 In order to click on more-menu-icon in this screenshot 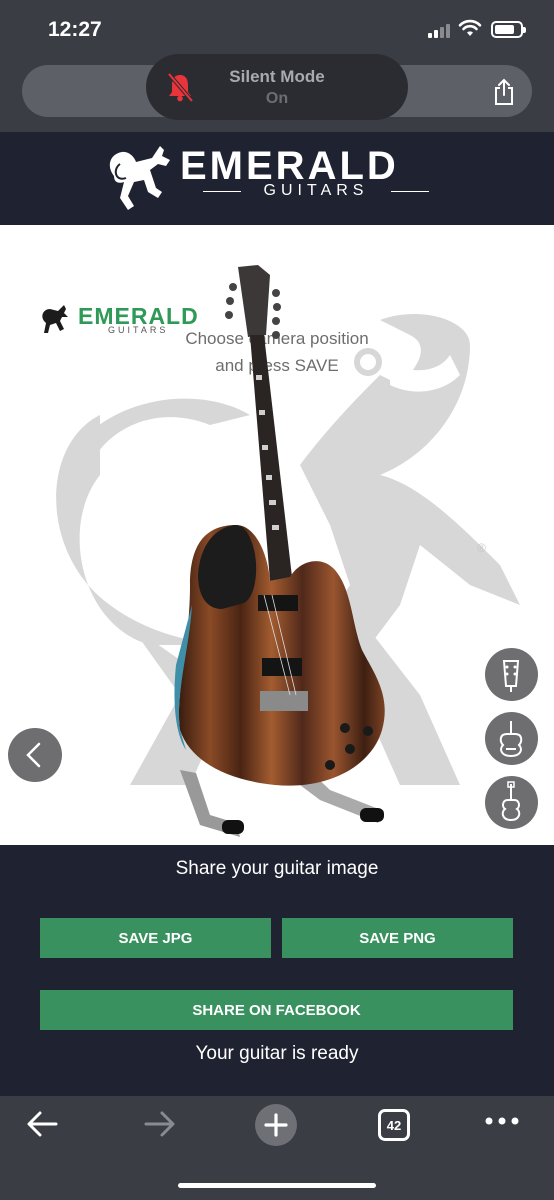, I will do `click(502, 1121)`.